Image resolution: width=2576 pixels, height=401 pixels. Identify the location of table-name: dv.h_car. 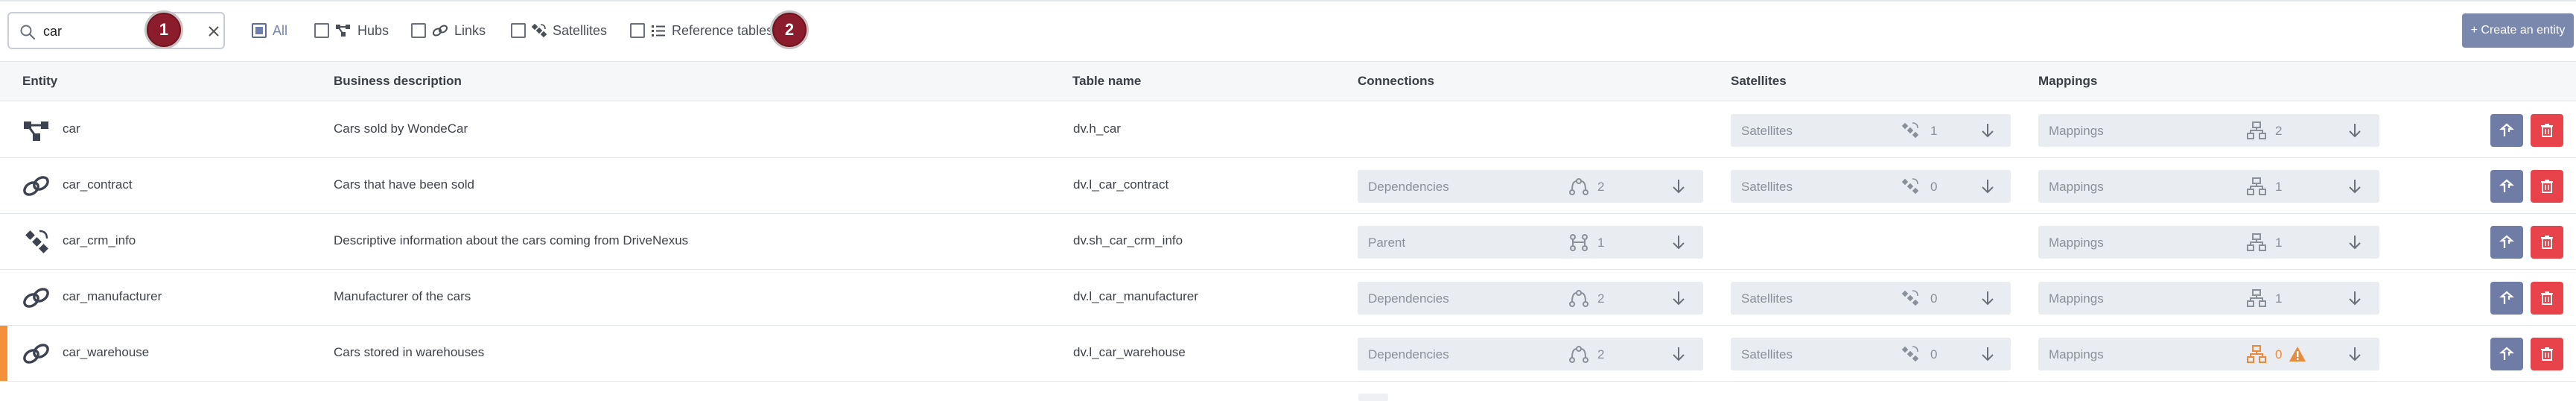
(1097, 128).